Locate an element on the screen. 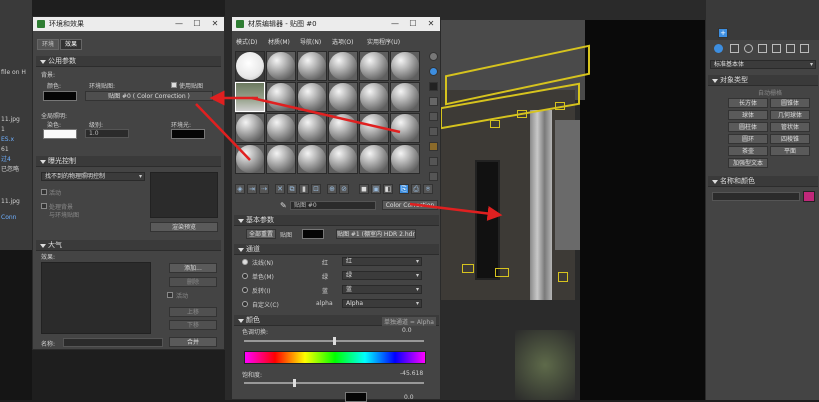 This screenshot has height=402, width=819. annotation-arrows is located at coordinates (349, 155).